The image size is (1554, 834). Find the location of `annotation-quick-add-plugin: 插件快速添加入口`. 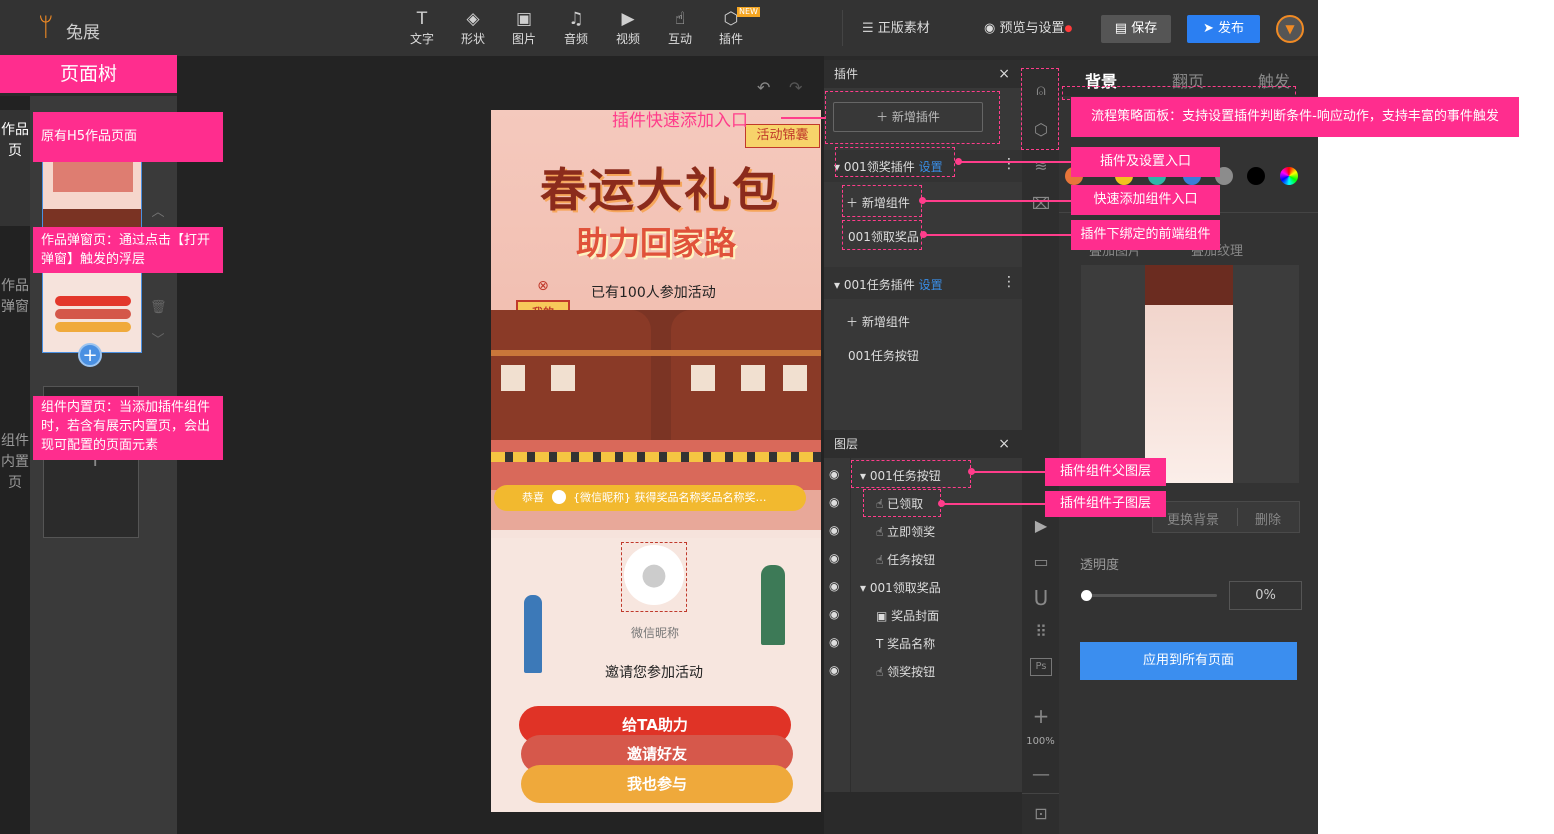

annotation-quick-add-plugin: 插件快速添加入口 is located at coordinates (680, 121).